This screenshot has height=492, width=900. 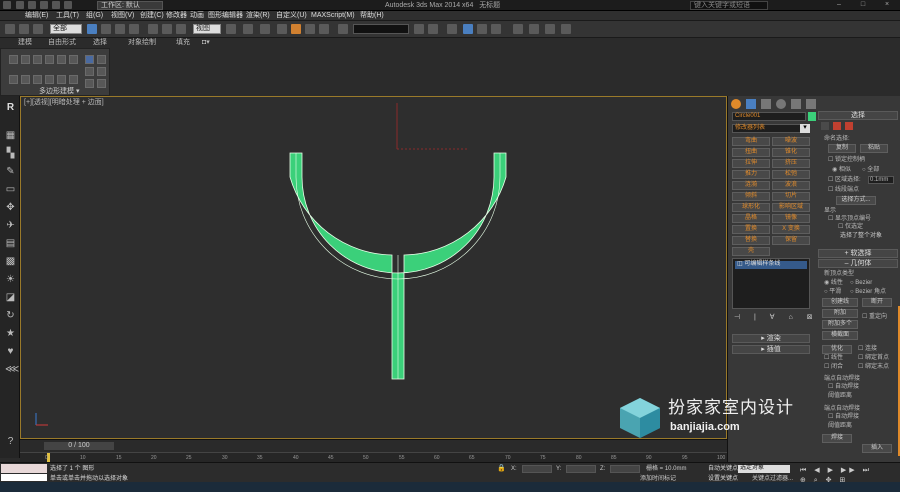 I want to click on menu-item: 动画, so click(x=197, y=16).